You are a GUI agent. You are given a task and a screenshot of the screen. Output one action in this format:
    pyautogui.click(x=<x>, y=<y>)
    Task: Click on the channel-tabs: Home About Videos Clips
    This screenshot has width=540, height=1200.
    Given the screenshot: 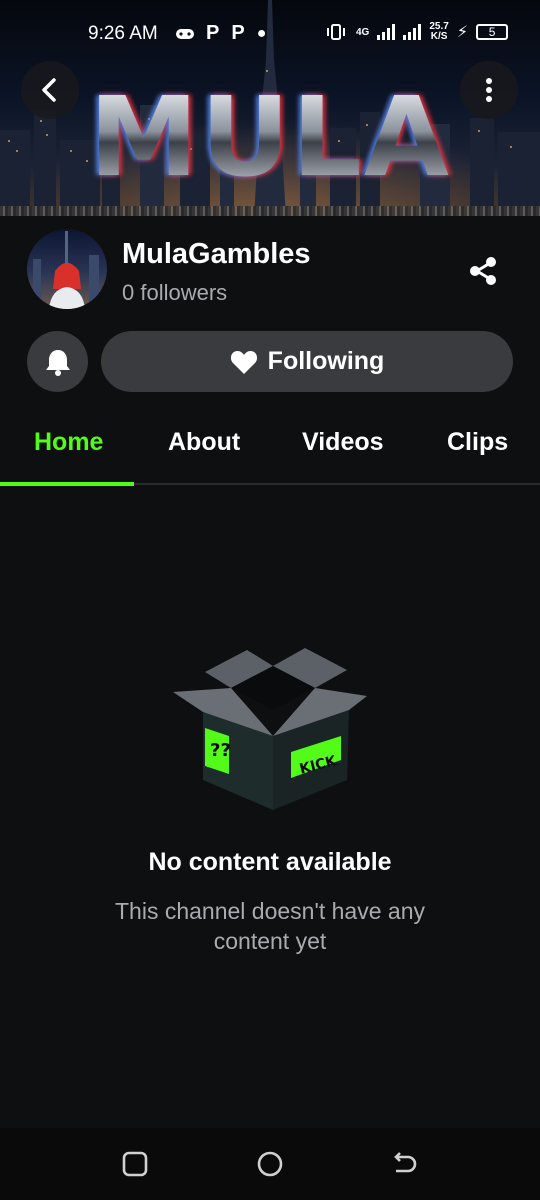 What is the action you would take?
    pyautogui.click(x=270, y=449)
    